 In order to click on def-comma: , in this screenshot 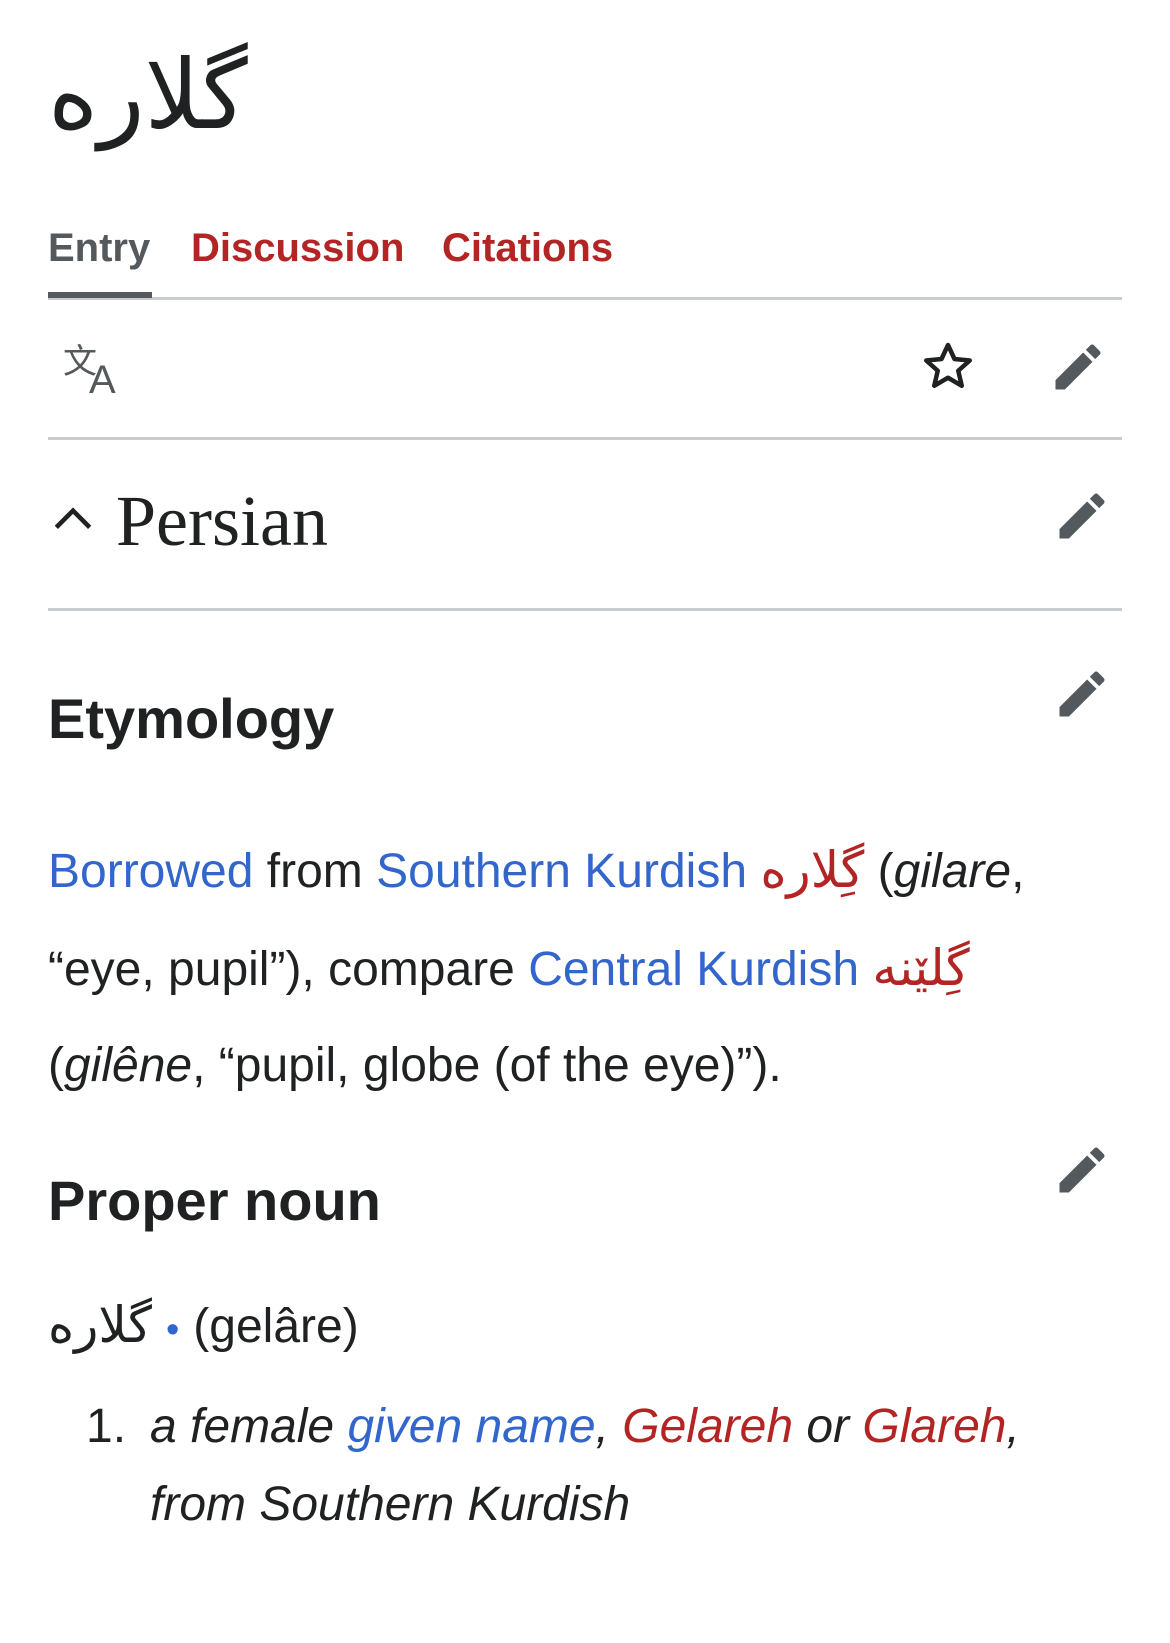, I will do `click(609, 1426)`.